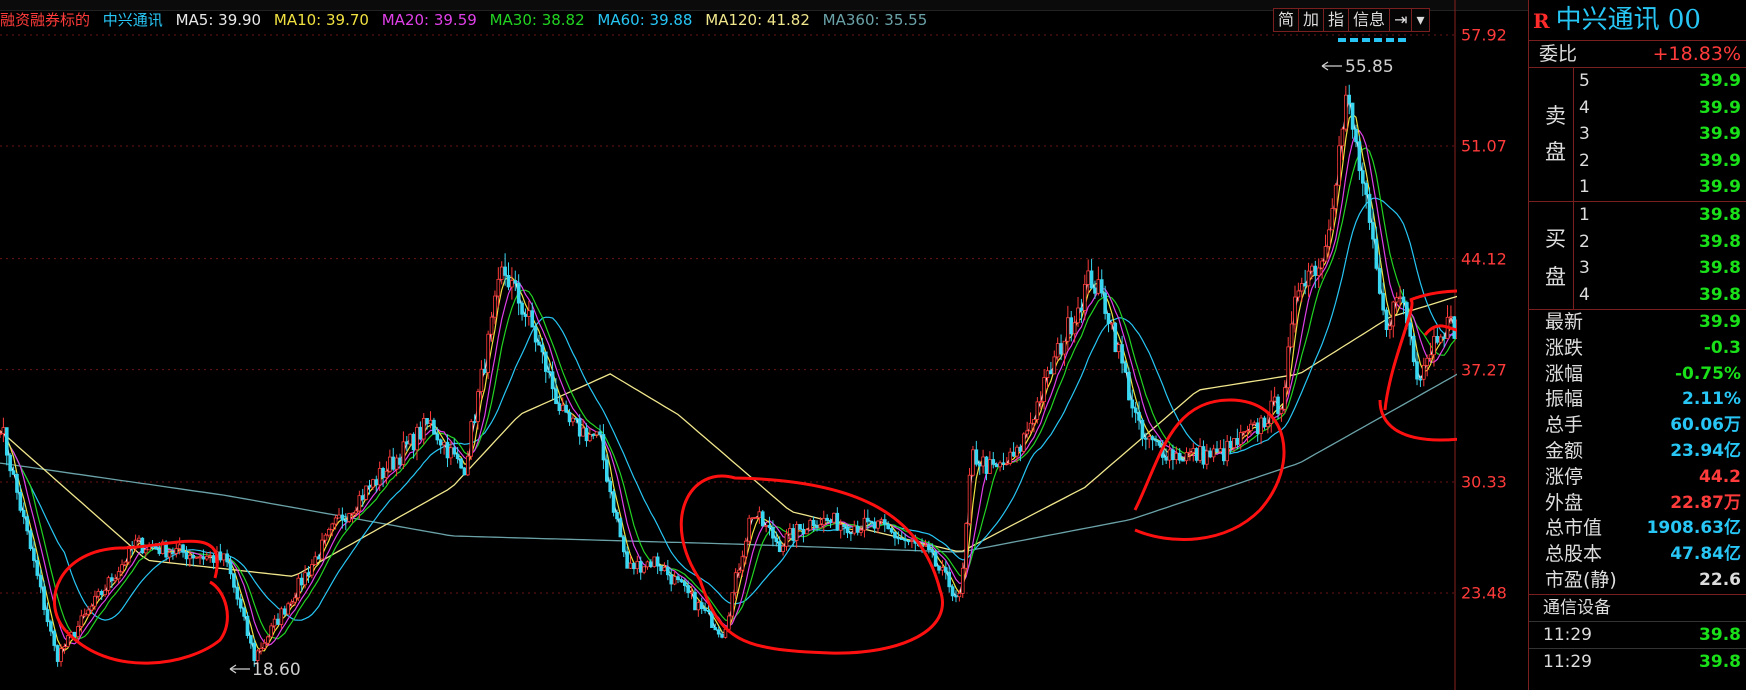 The image size is (1746, 690). Describe the element at coordinates (1637, 215) in the screenshot. I see `buy-level-1: 1 39.8` at that location.